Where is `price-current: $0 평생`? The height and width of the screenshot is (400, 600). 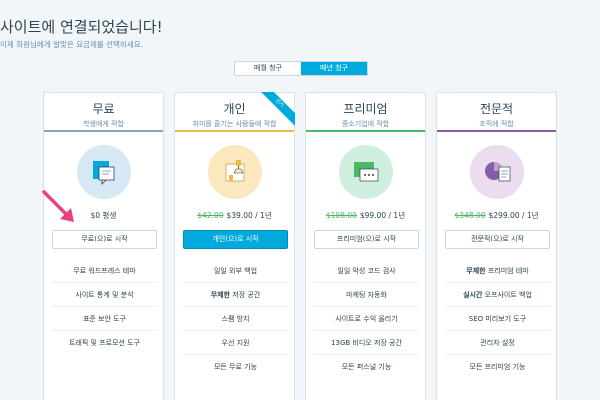
price-current: $0 평생 is located at coordinates (103, 215).